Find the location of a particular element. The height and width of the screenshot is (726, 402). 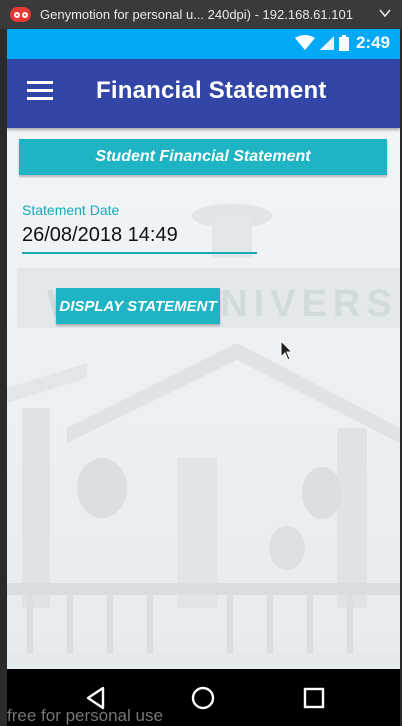

status-bar: 2:49 is located at coordinates (203, 44).